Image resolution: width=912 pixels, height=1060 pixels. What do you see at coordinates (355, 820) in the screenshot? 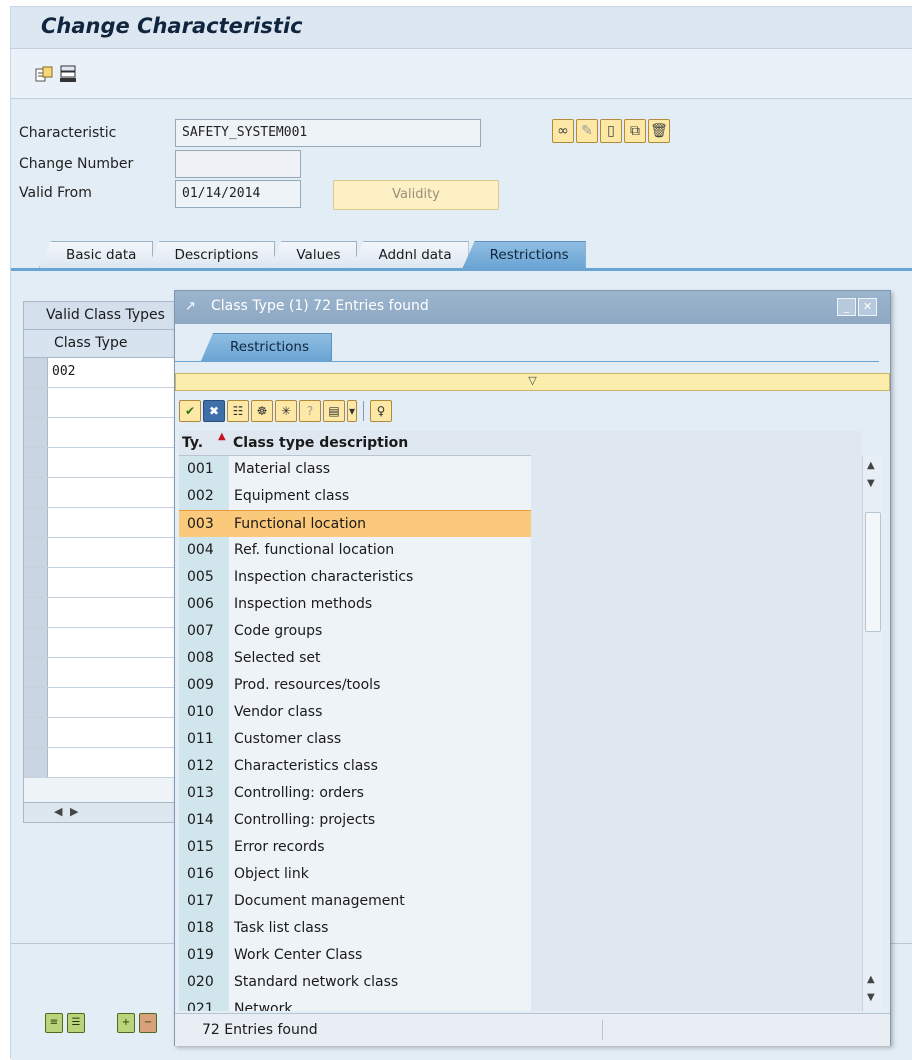
I see `list-item: 014 Controlling: projects` at bounding box center [355, 820].